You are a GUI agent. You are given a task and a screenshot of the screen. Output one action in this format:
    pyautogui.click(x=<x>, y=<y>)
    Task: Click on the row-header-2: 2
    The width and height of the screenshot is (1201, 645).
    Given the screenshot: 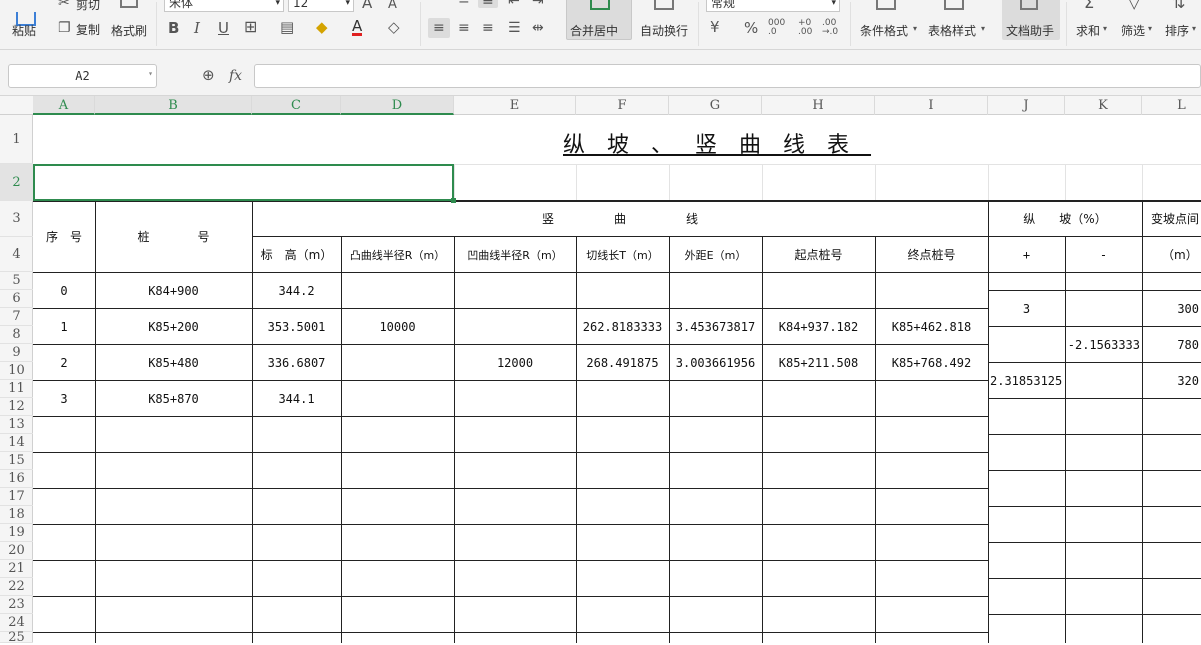 What is the action you would take?
    pyautogui.click(x=16, y=182)
    